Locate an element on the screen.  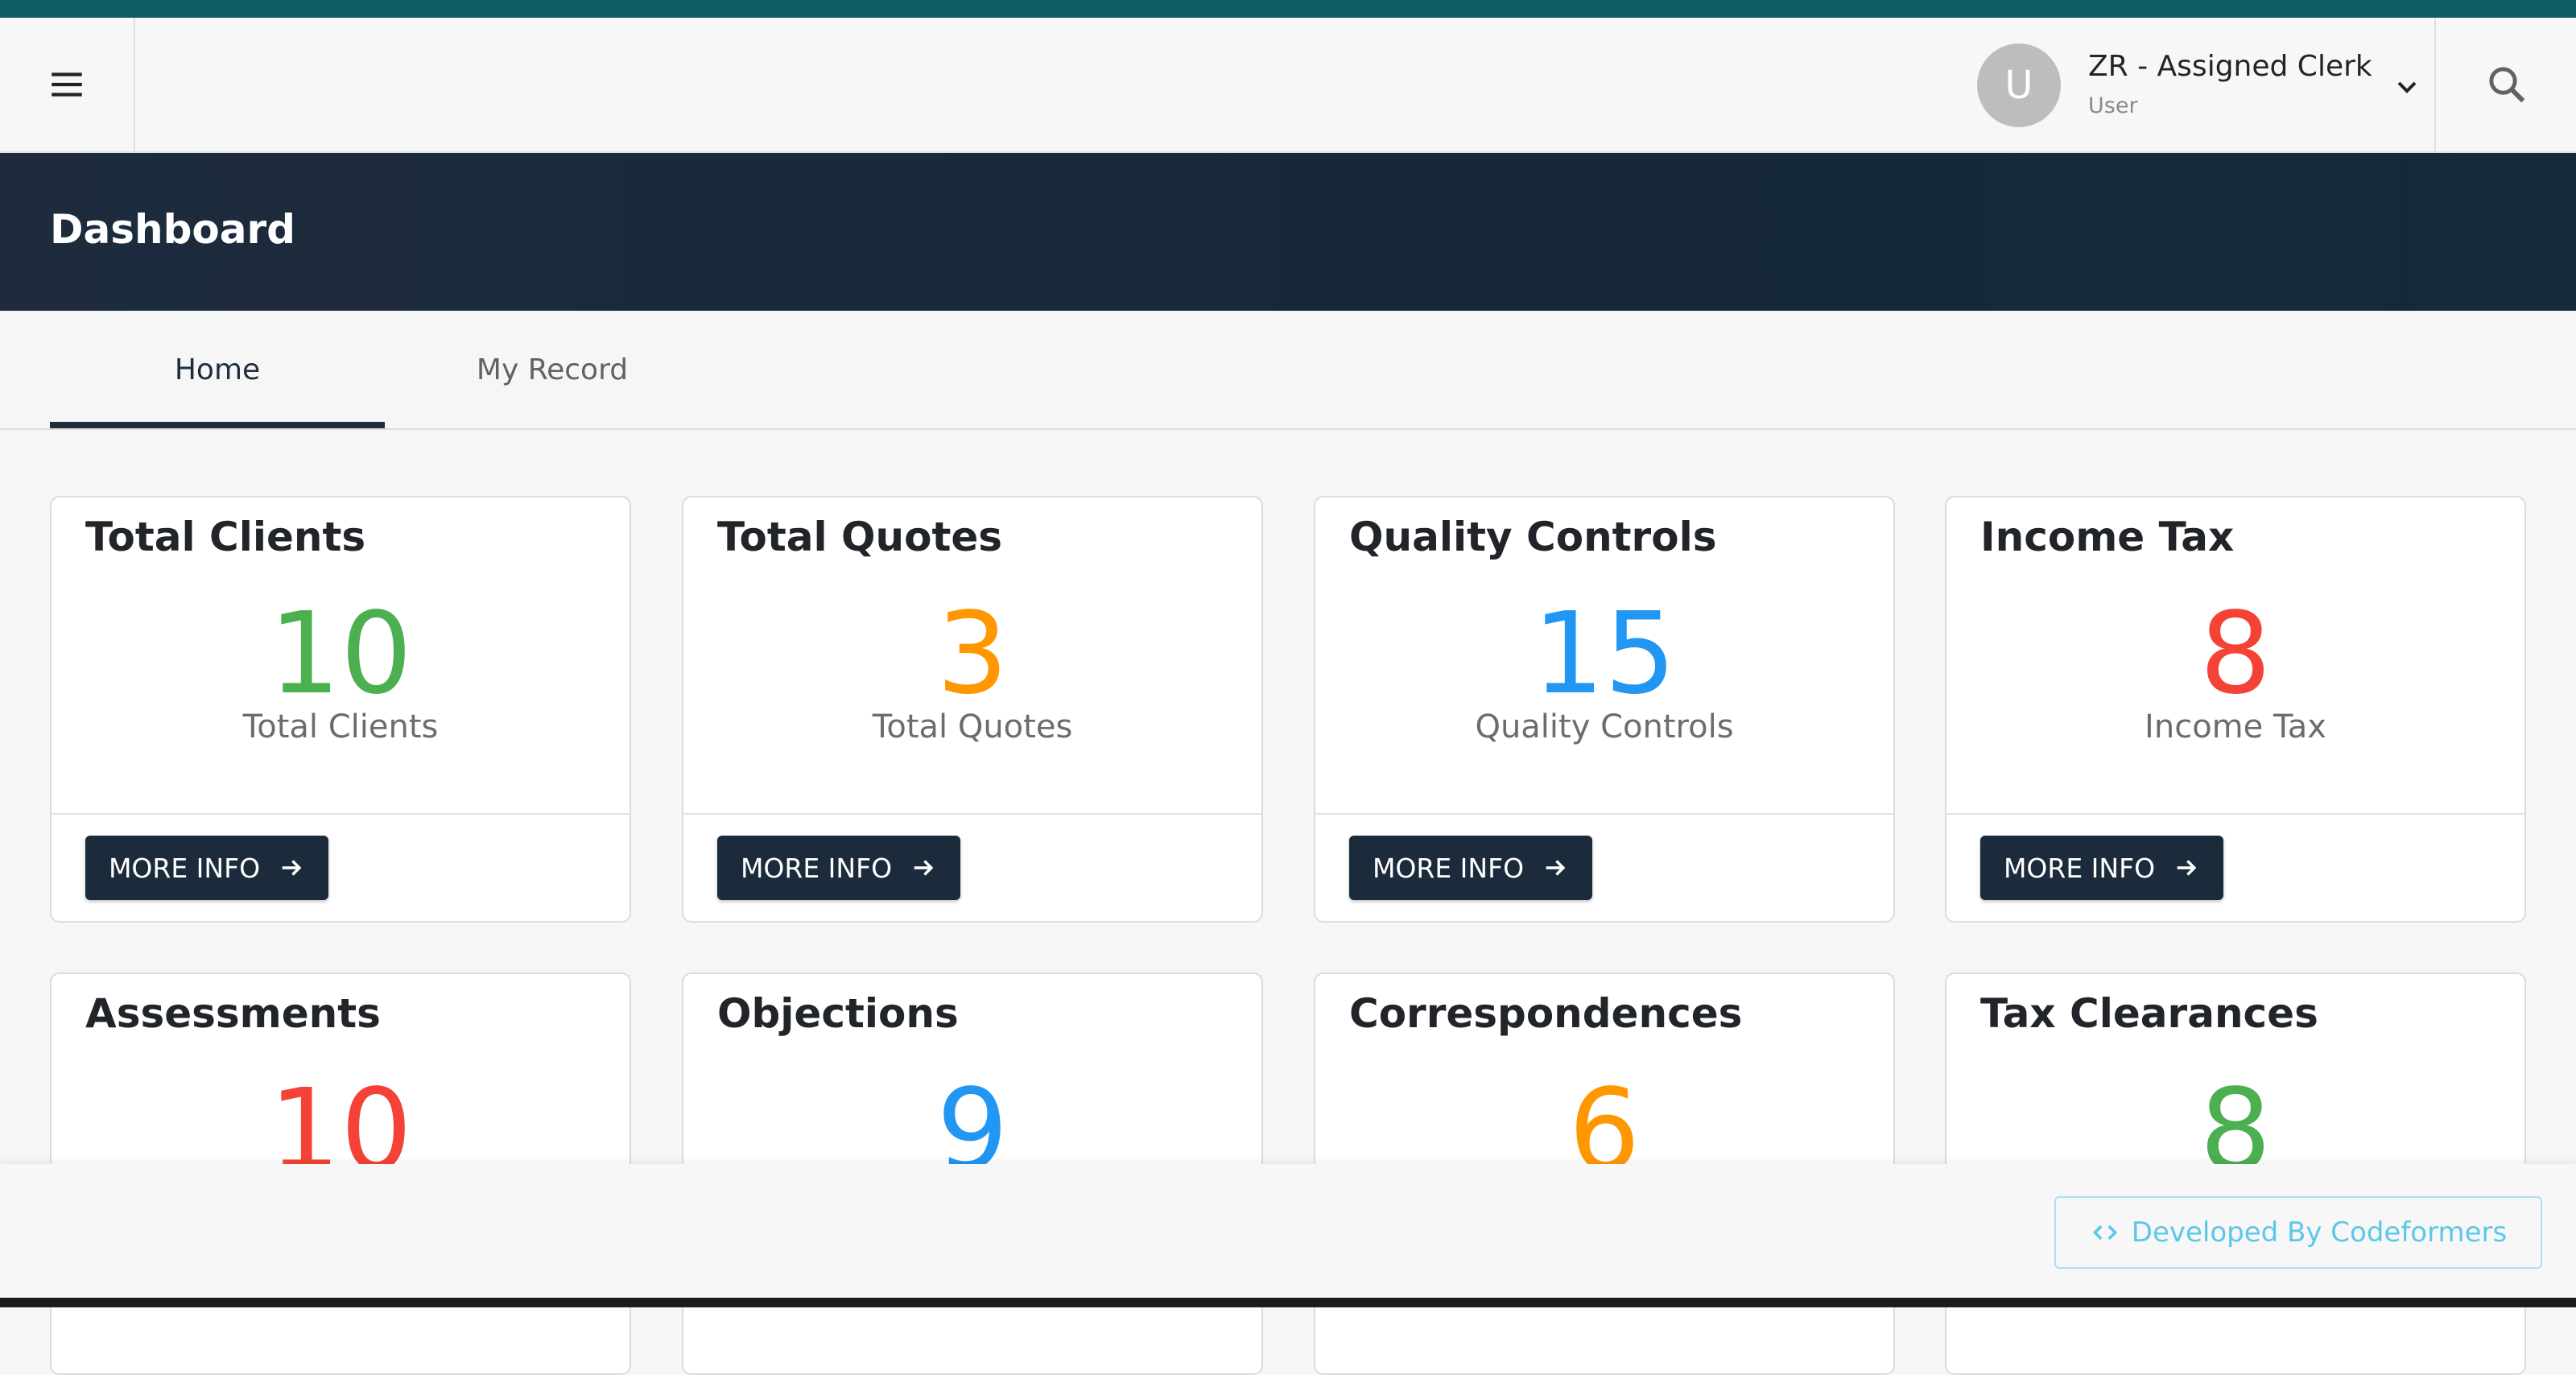
top-navbar: U ZR - Assigned Clerk User is located at coordinates (1288, 85).